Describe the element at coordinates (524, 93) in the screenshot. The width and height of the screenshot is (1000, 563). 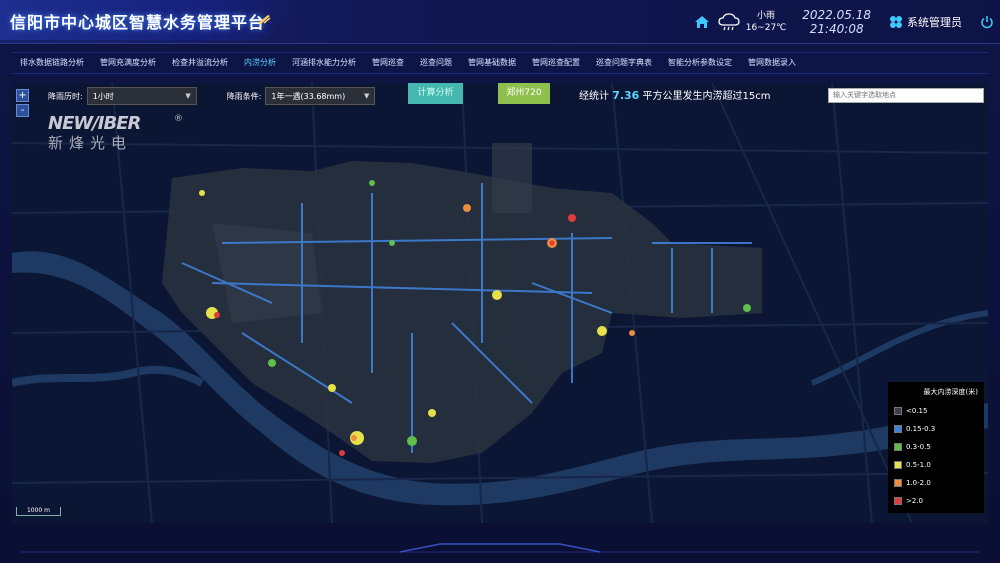
I see `zhengzhou-720-button: 郑州720` at that location.